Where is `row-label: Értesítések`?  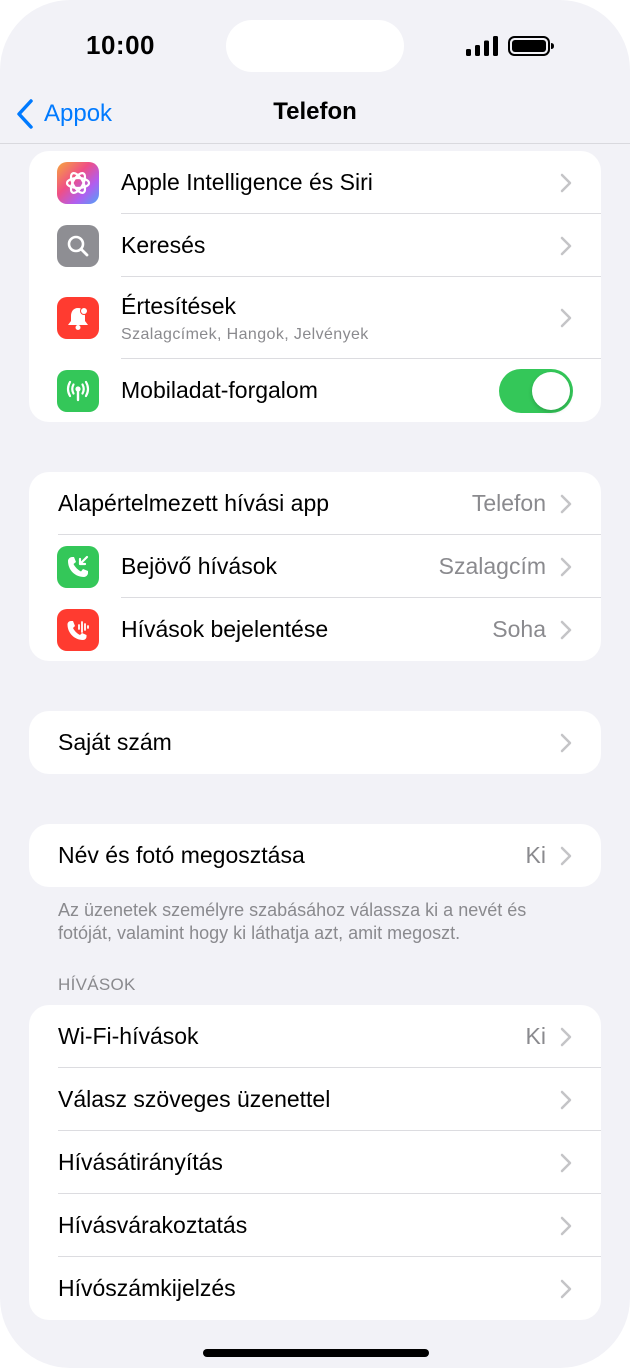
row-label: Értesítések is located at coordinates (179, 305).